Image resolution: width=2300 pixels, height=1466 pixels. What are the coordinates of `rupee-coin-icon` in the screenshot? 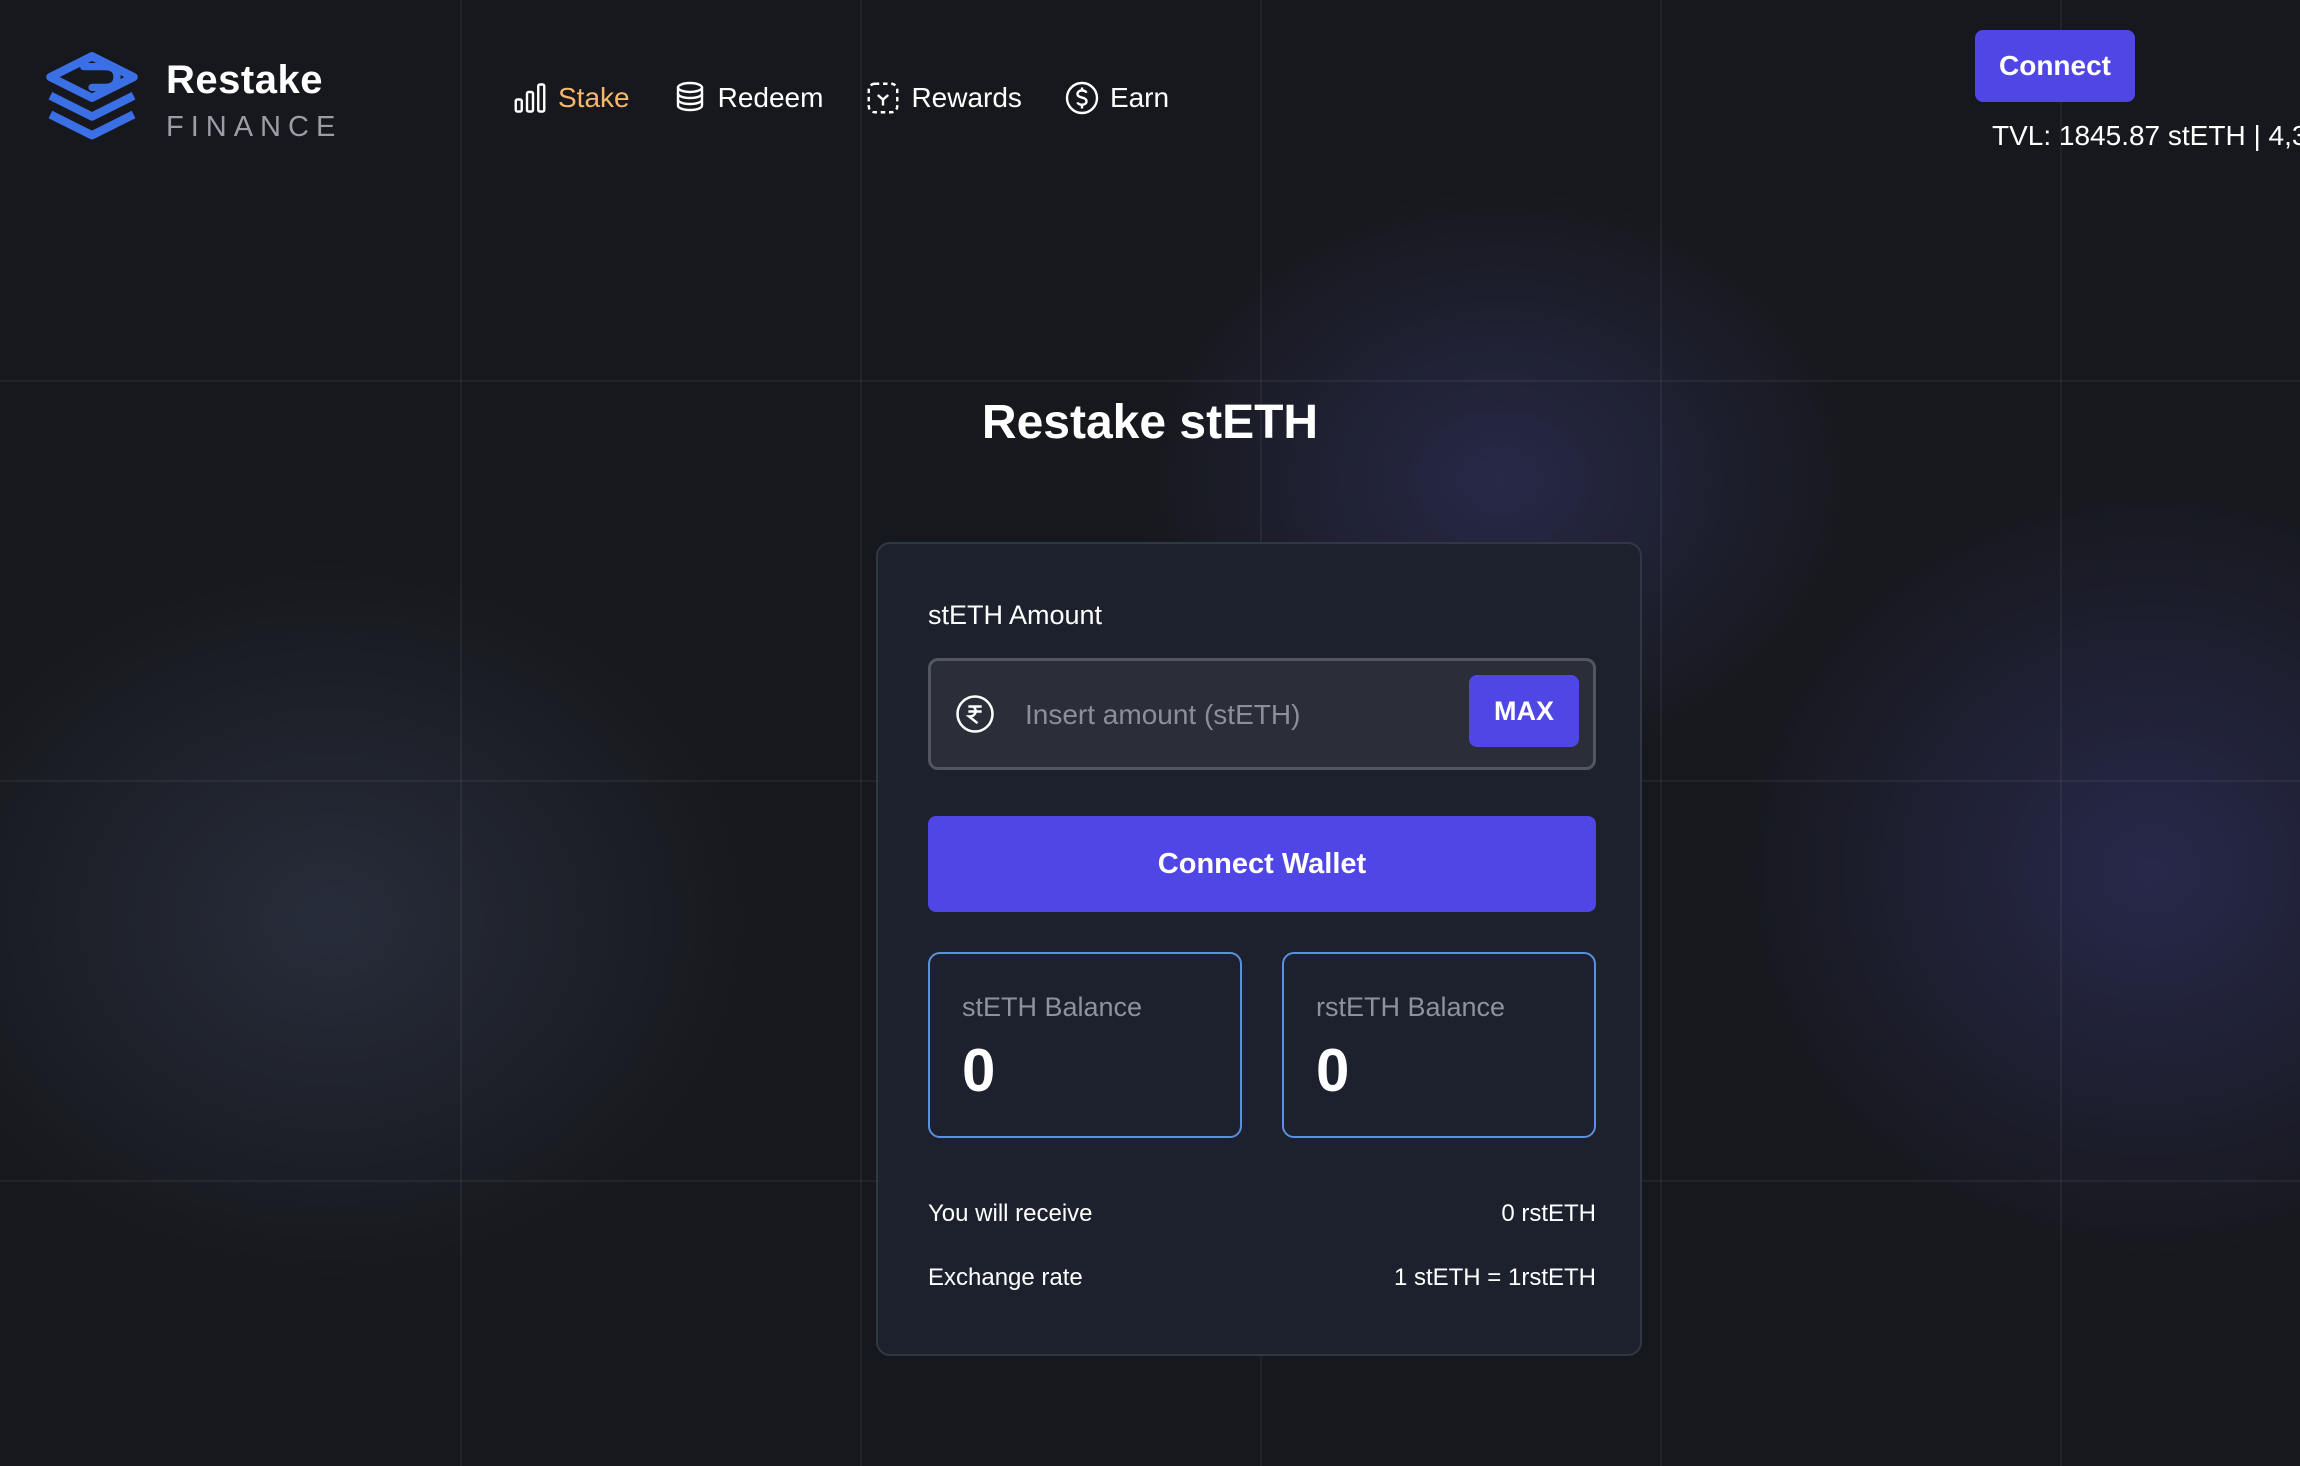 It's located at (975, 714).